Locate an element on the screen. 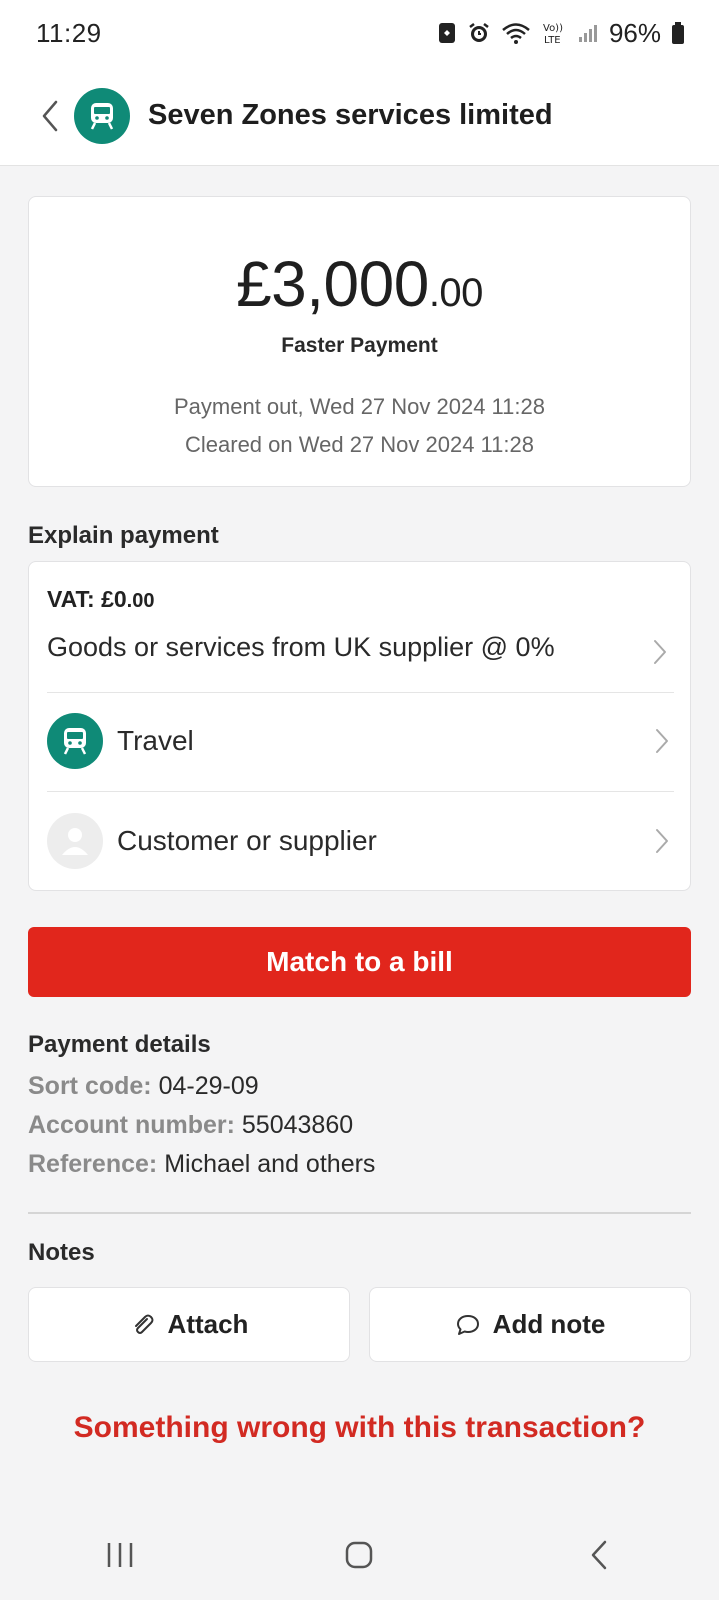 The image size is (719, 1600). lock-icon is located at coordinates (447, 33).